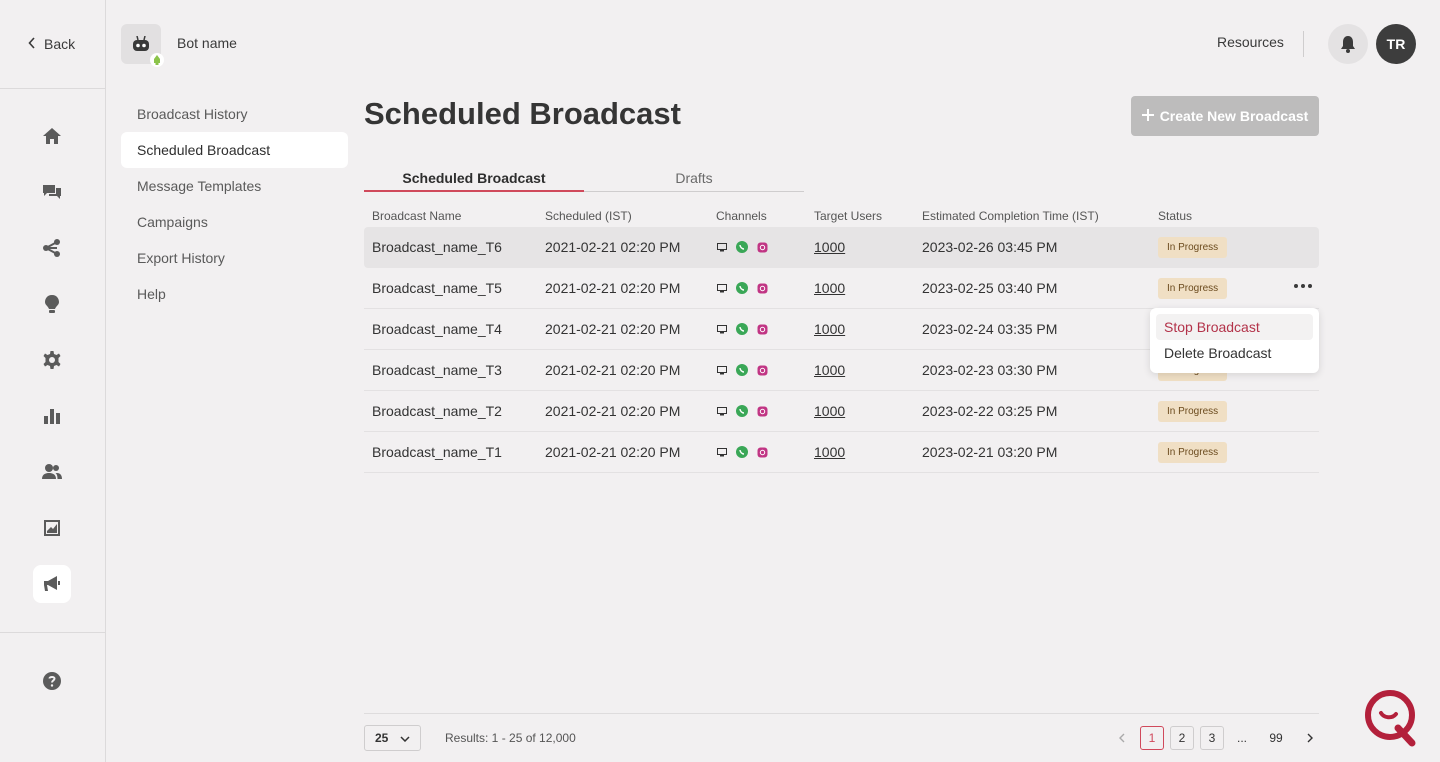 The width and height of the screenshot is (1440, 762). What do you see at coordinates (53, 381) in the screenshot?
I see `left-rail: Back` at bounding box center [53, 381].